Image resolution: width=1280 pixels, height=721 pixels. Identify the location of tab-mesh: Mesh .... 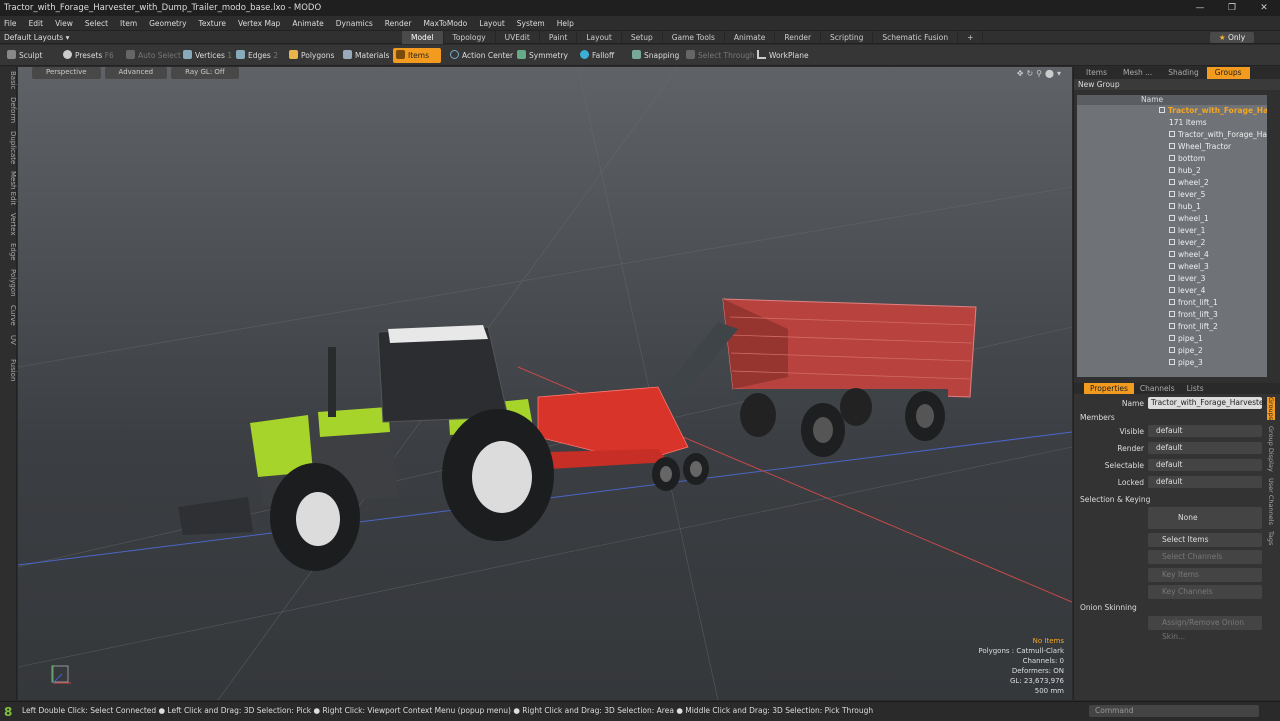
(1137, 73).